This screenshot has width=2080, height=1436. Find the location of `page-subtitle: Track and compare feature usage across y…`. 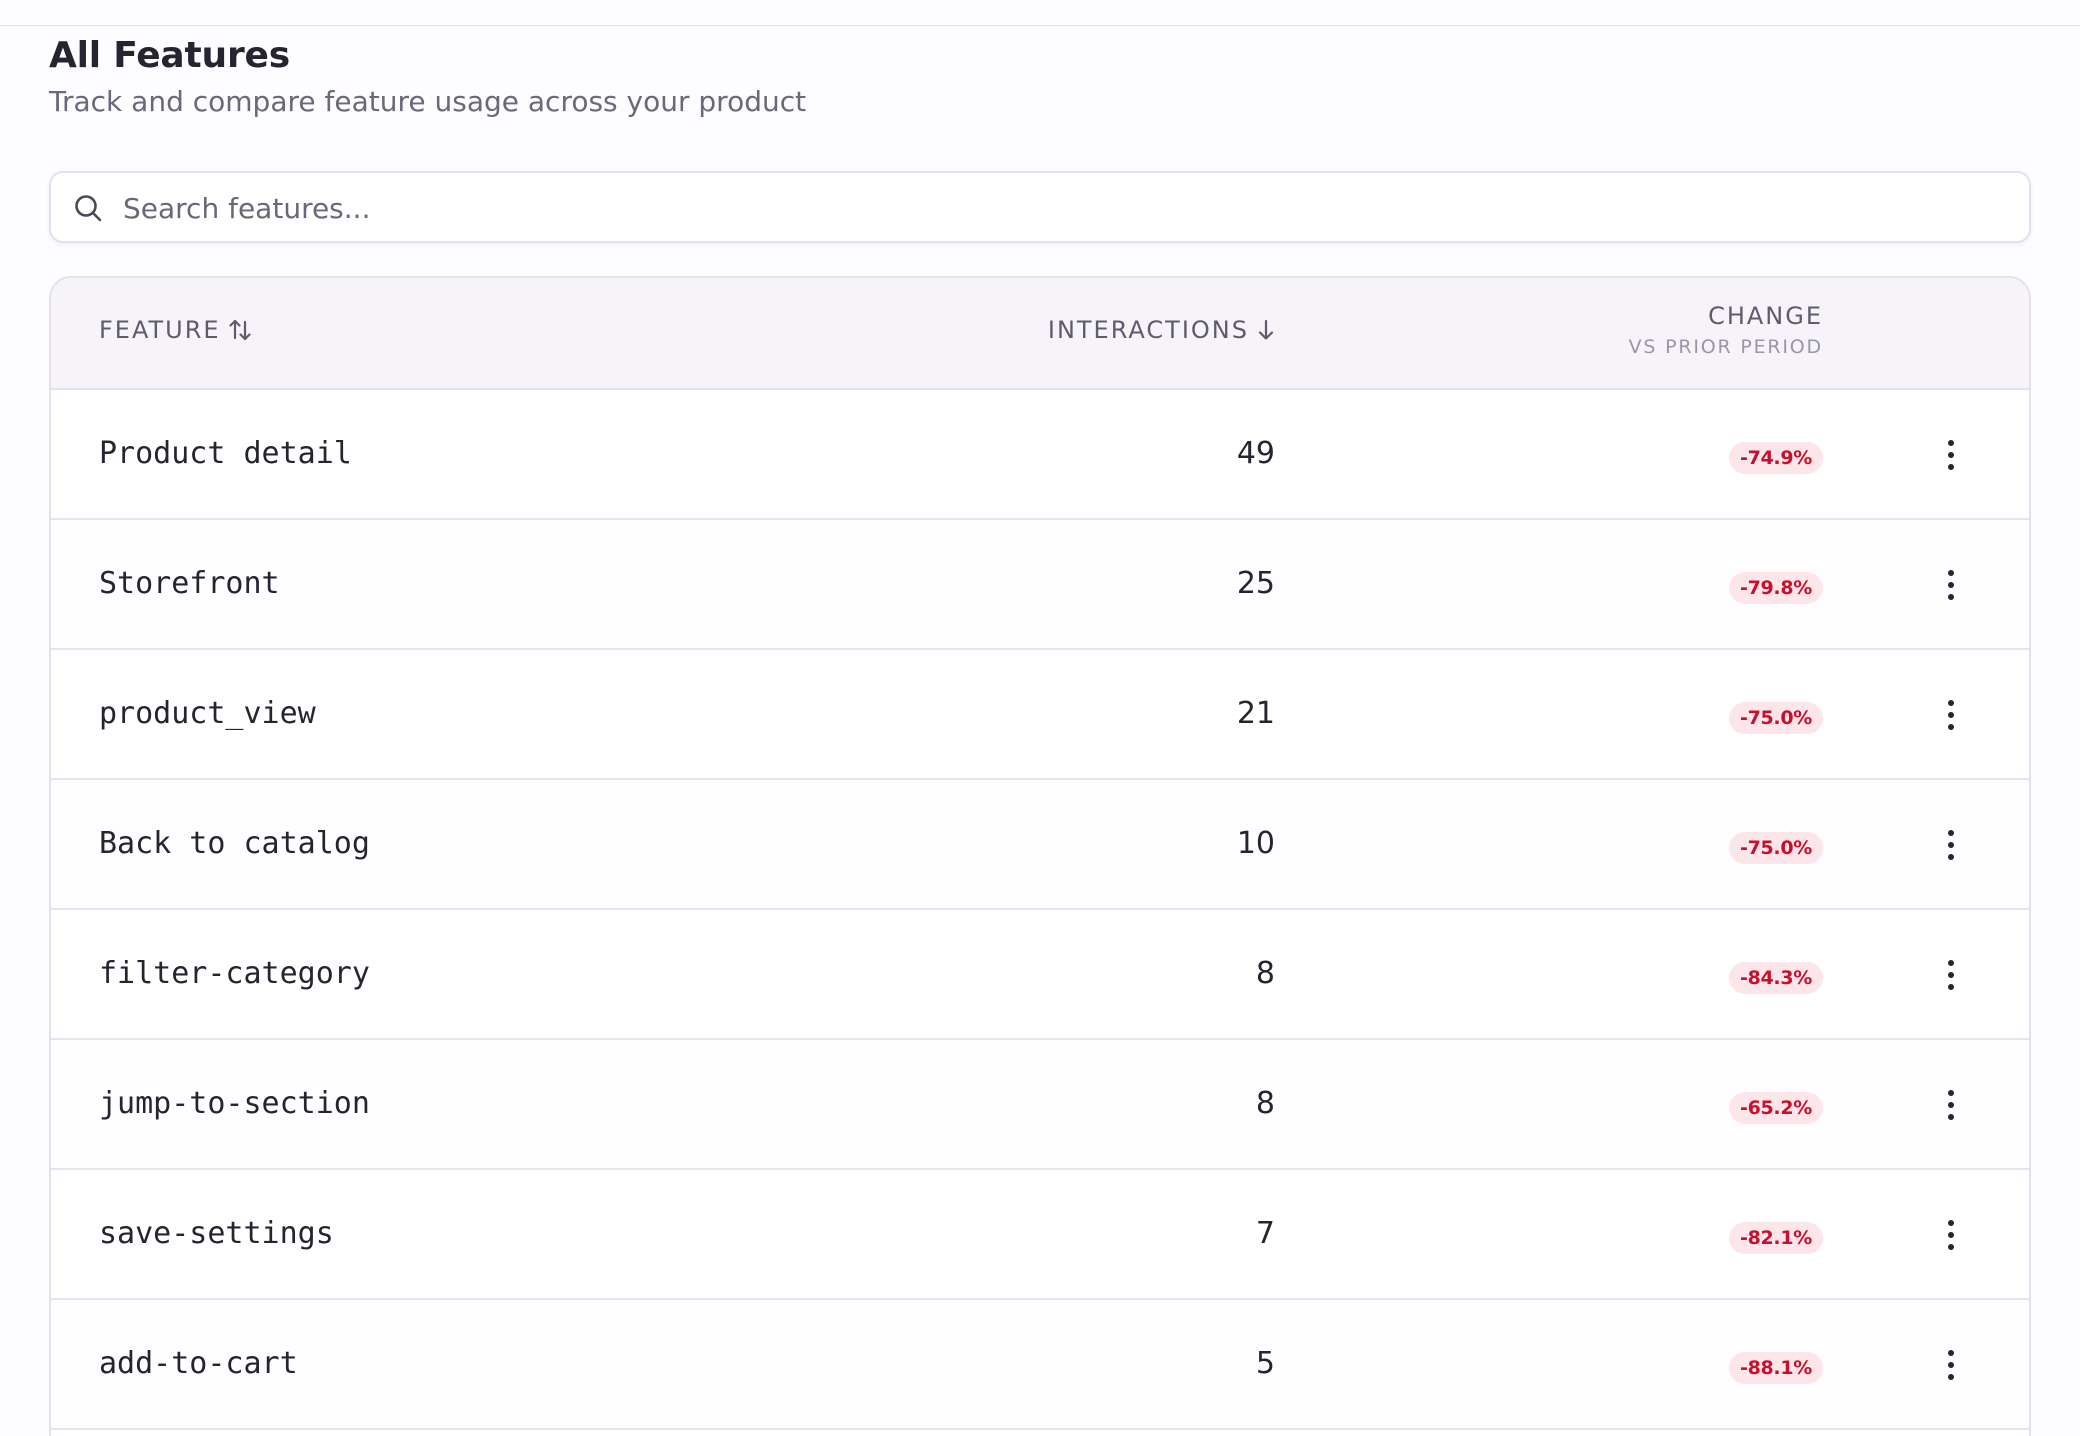

page-subtitle: Track and compare feature usage across y… is located at coordinates (428, 101).